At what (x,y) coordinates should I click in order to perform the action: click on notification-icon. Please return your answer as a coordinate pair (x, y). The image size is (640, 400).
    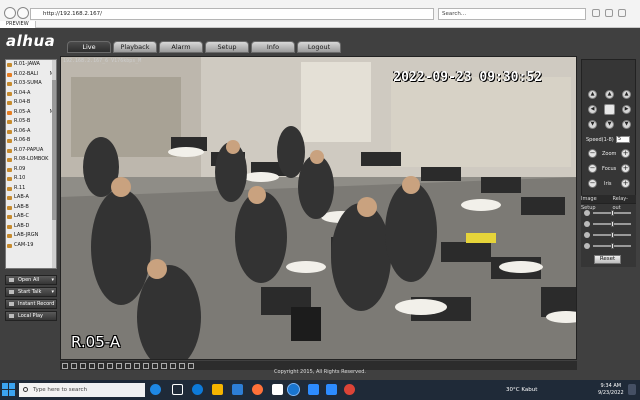
    Looking at the image, I should click on (632, 389).